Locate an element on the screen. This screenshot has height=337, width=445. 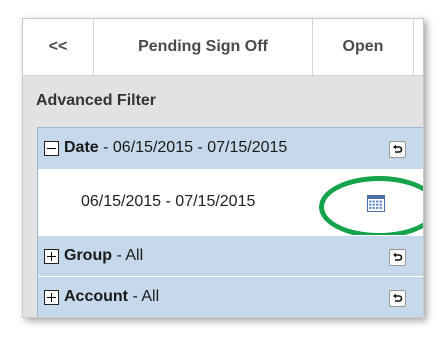
tab-open: Open is located at coordinates (363, 47).